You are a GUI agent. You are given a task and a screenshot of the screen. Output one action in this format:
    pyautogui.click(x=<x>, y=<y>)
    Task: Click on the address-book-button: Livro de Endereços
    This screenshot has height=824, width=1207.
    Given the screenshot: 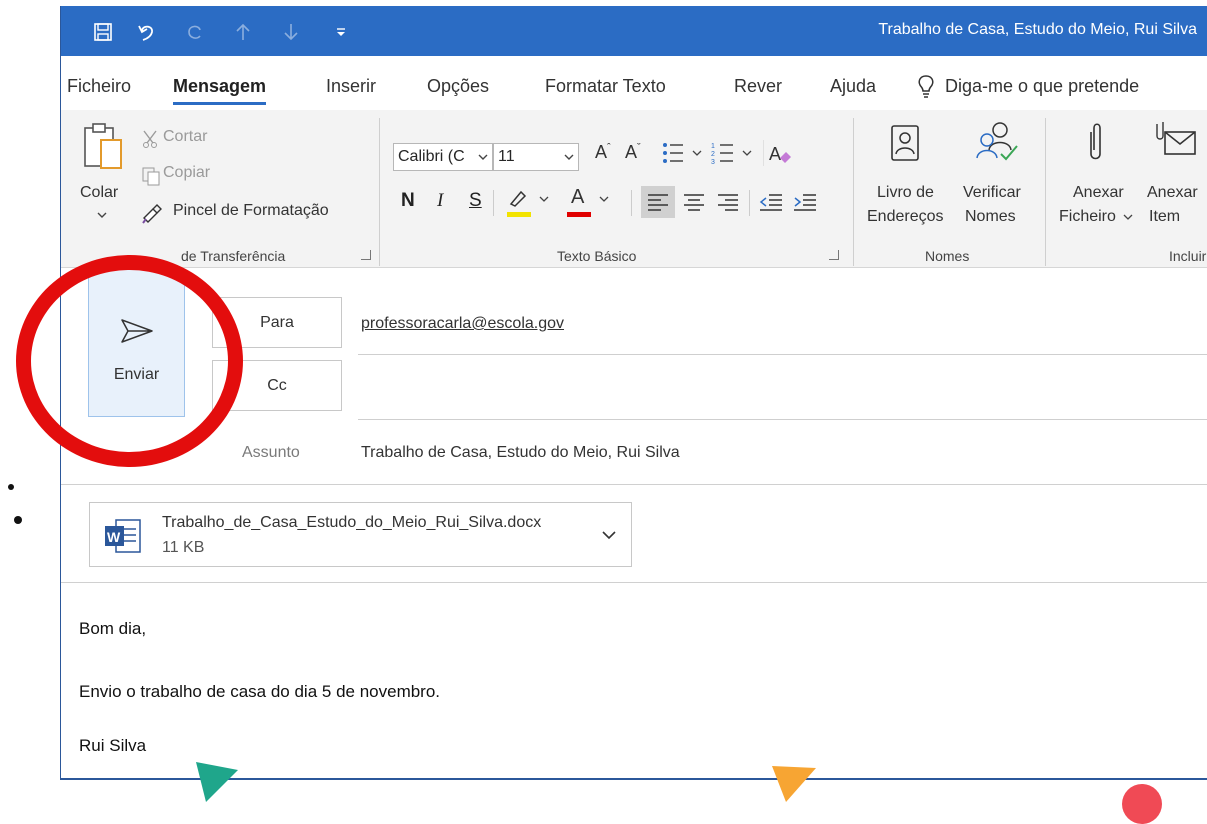 What is the action you would take?
    pyautogui.click(x=908, y=176)
    